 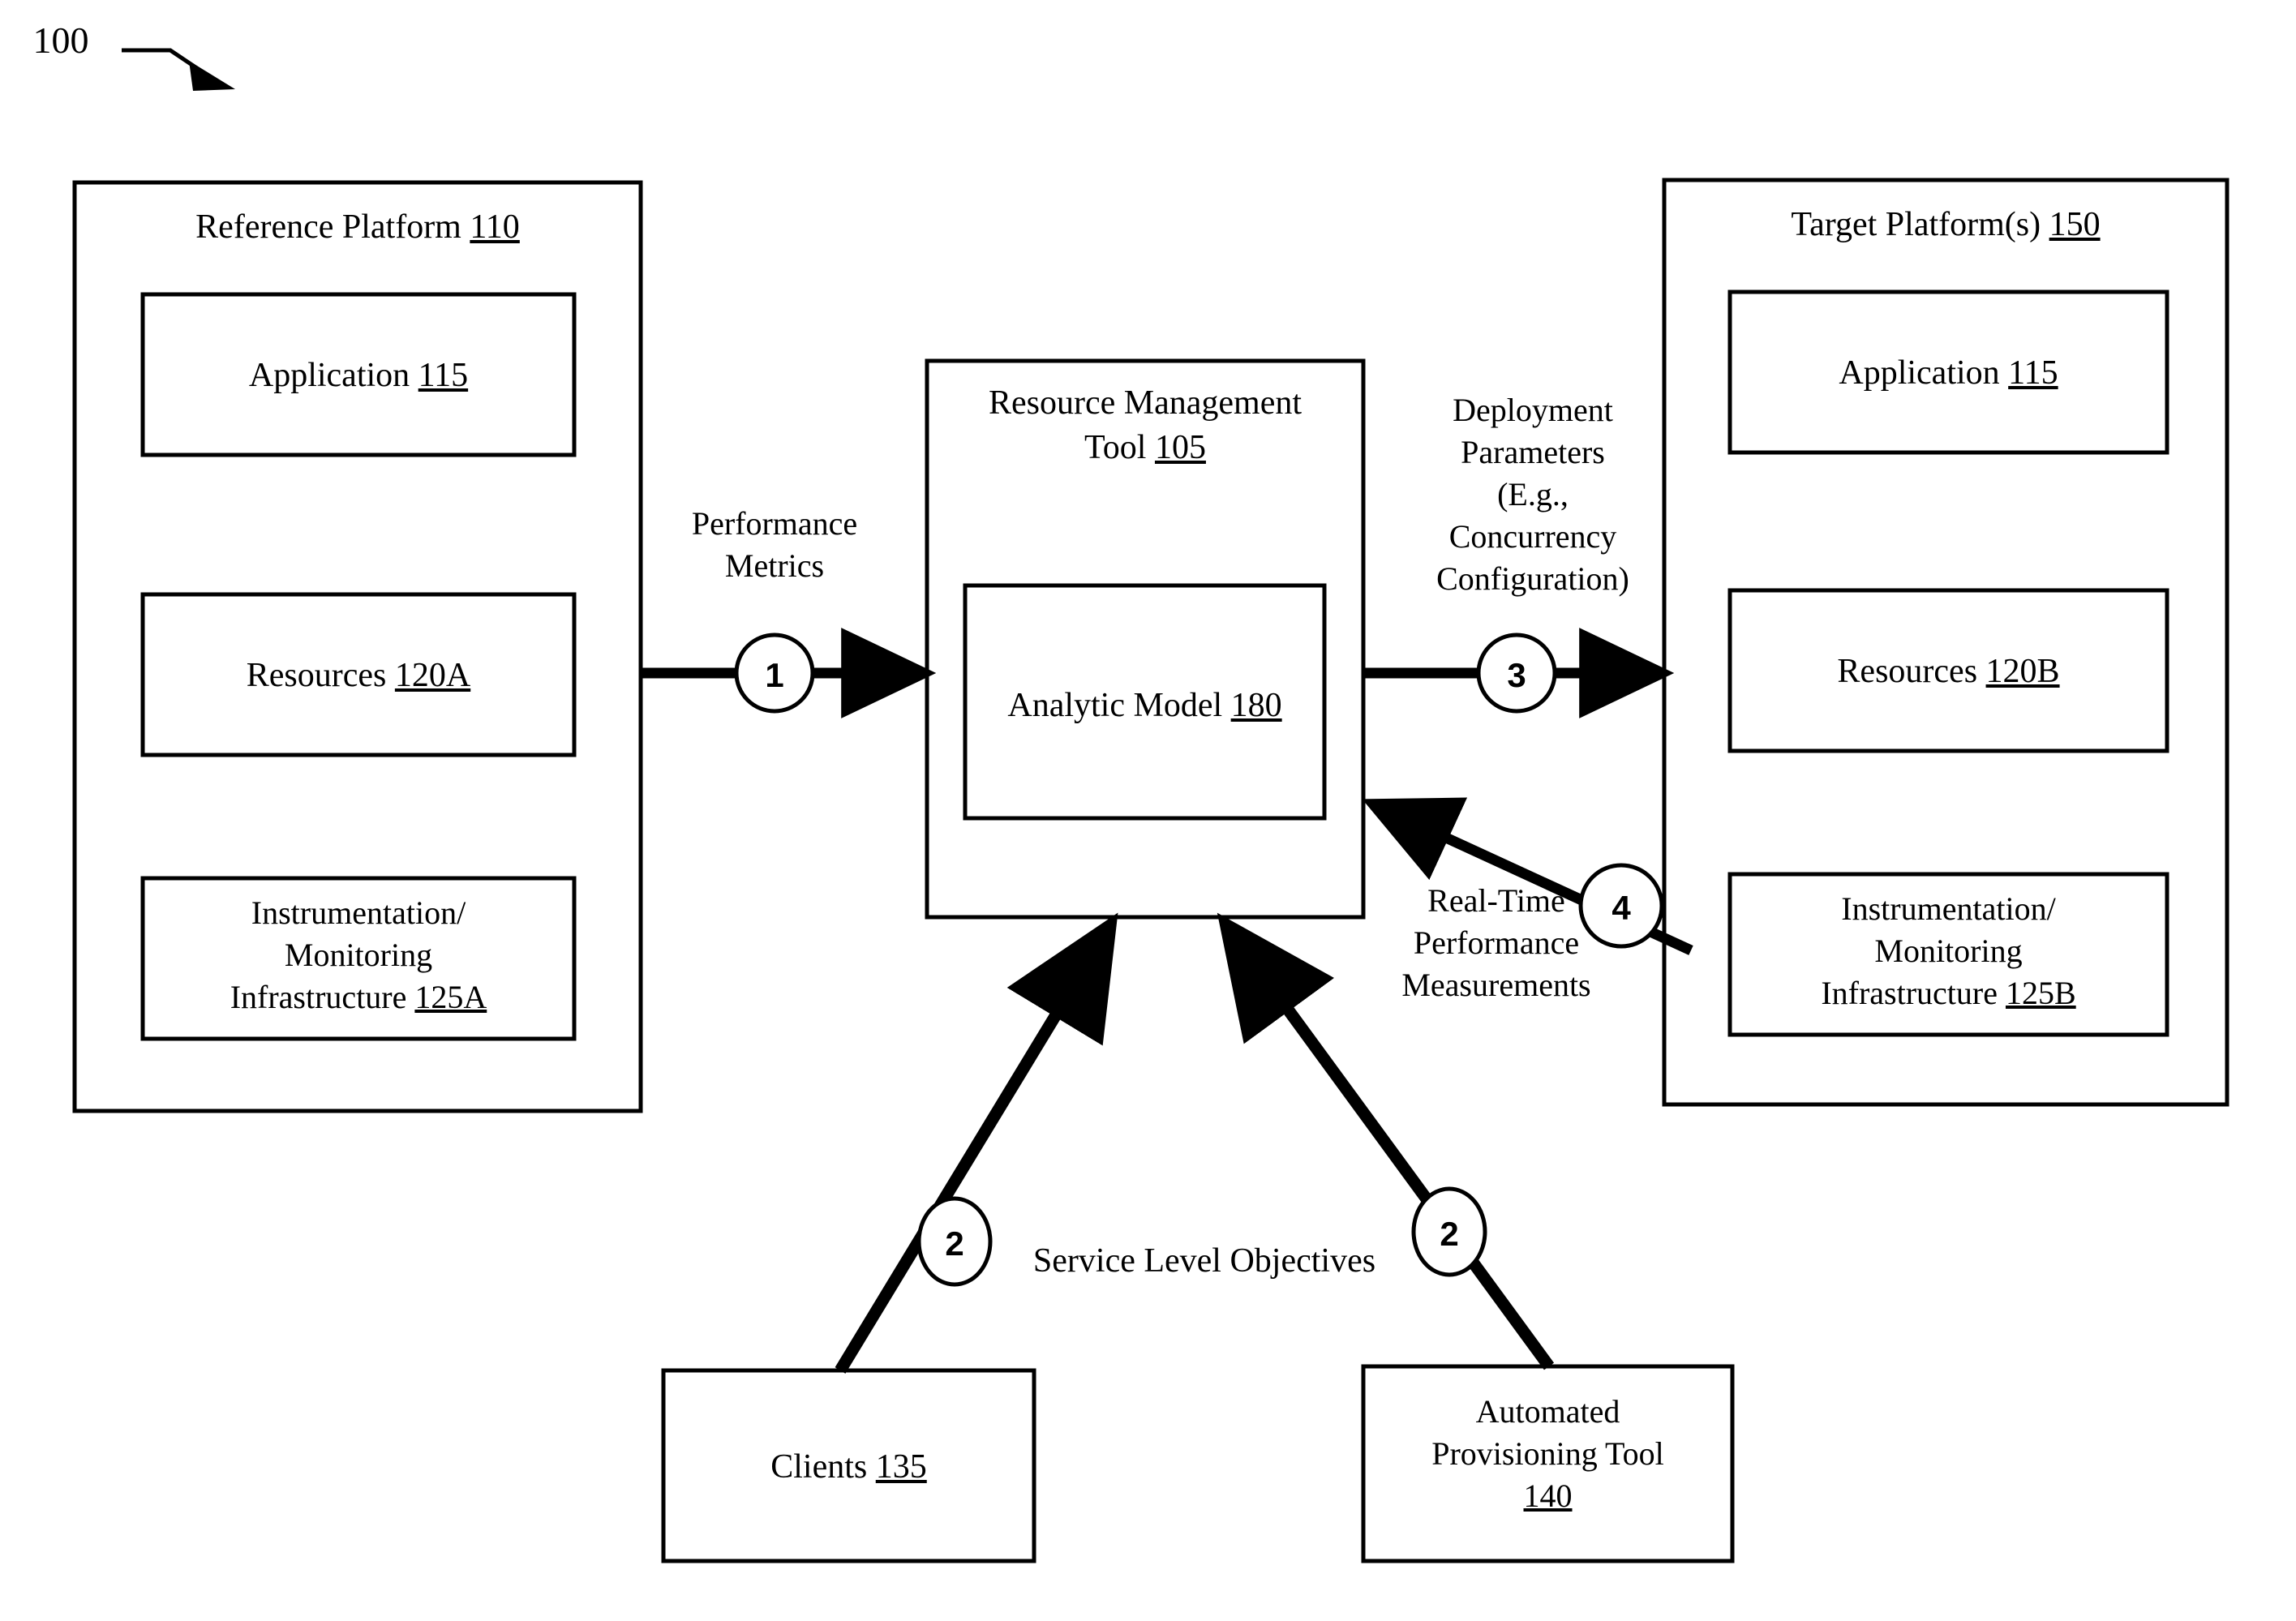 What do you see at coordinates (1204, 1261) in the screenshot?
I see `service-level-objectives-label: Service Level Objectives` at bounding box center [1204, 1261].